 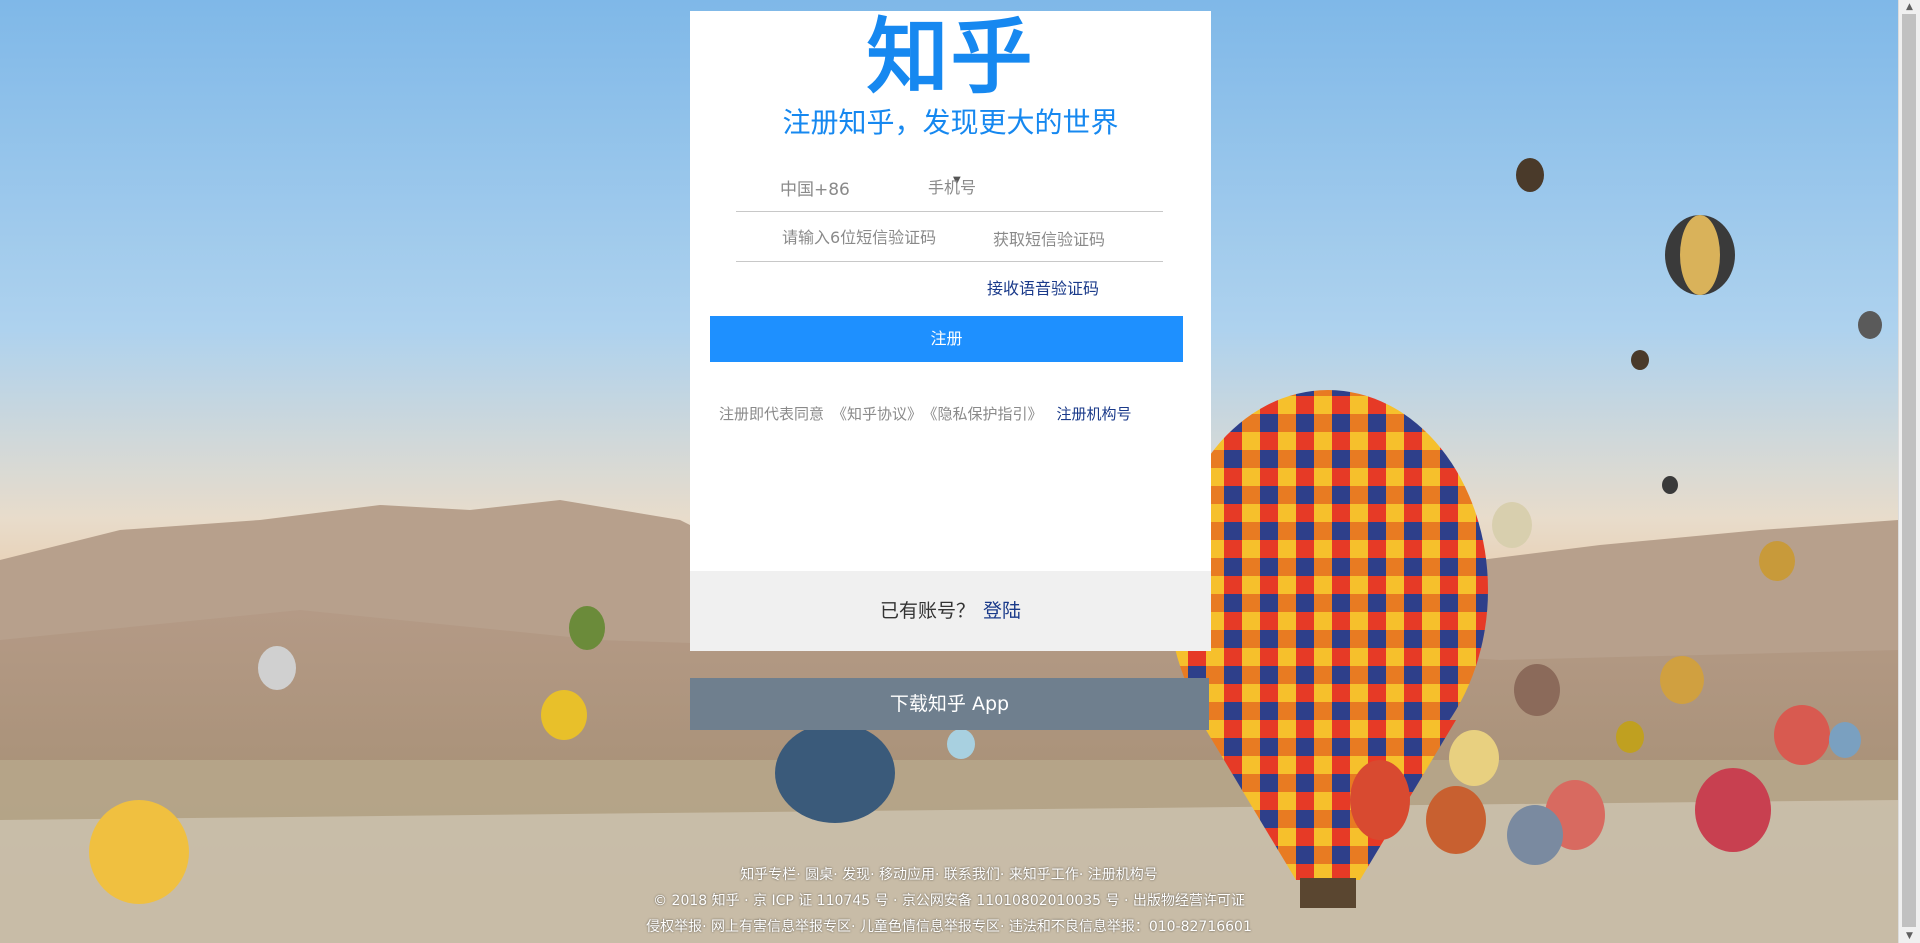 What do you see at coordinates (772, 414) in the screenshot?
I see `agreement-prefix: 注册即代表同意` at bounding box center [772, 414].